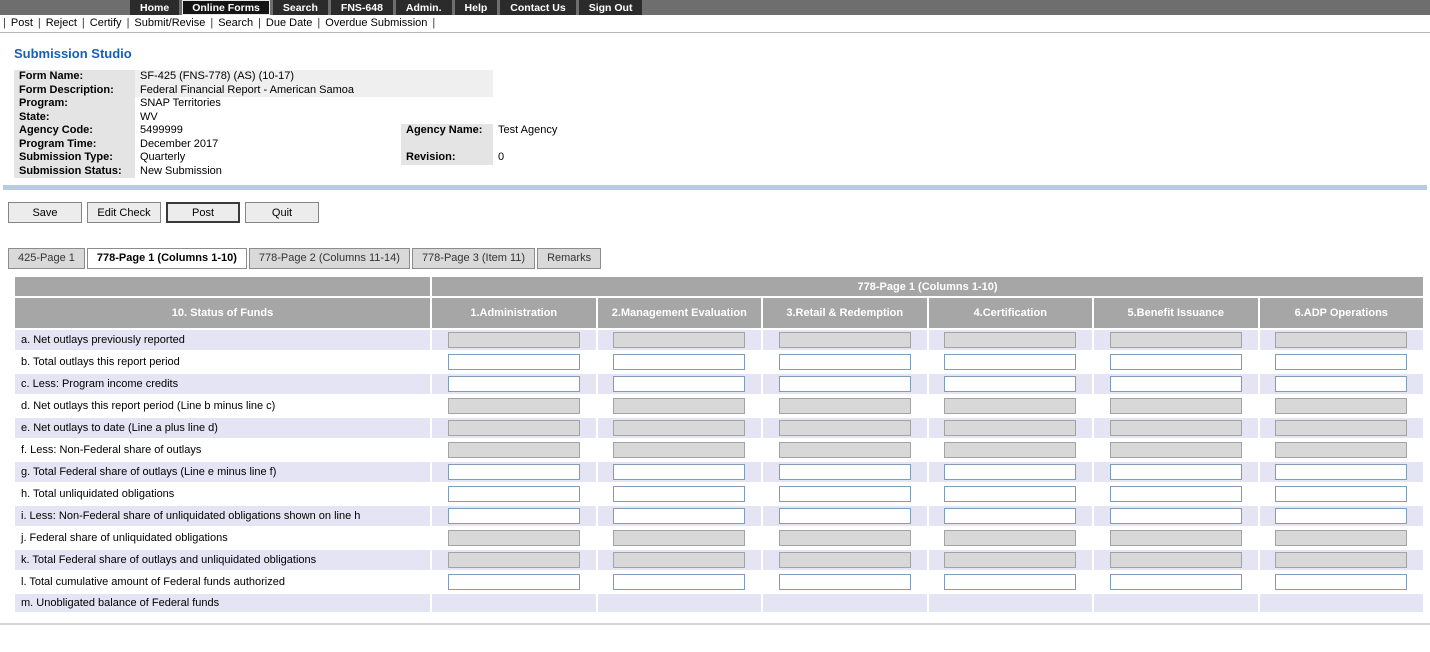 Image resolution: width=1430 pixels, height=652 pixels. I want to click on tab-remarks: Remarks, so click(569, 258).